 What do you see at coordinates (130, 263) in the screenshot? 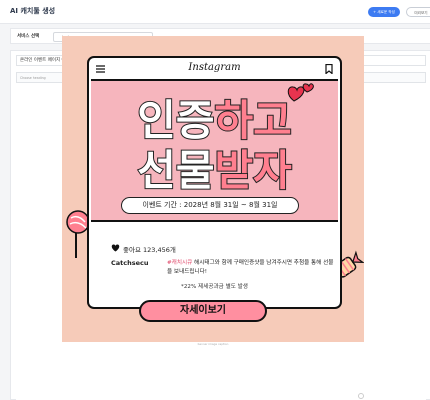
I see `post-username: Catchsecu` at bounding box center [130, 263].